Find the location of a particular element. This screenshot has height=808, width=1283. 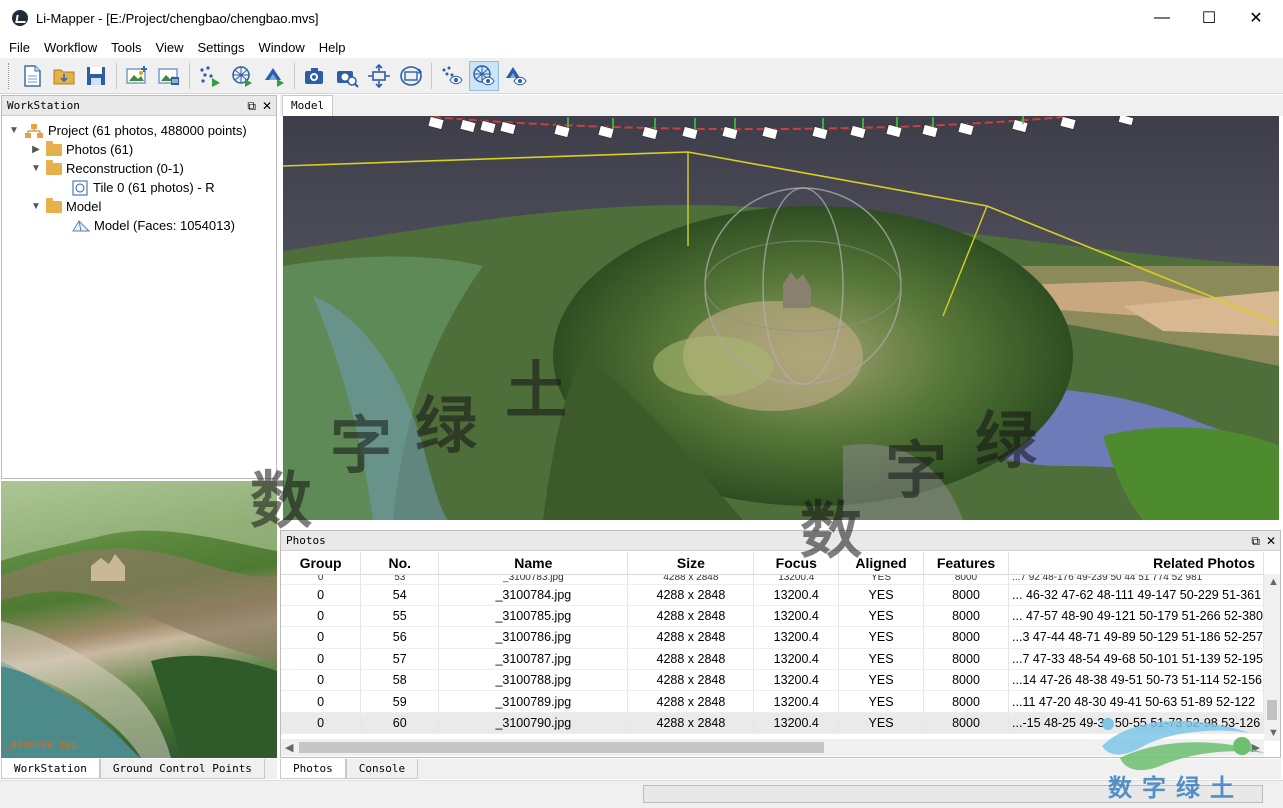

toolbar-grip is located at coordinates (10, 75).